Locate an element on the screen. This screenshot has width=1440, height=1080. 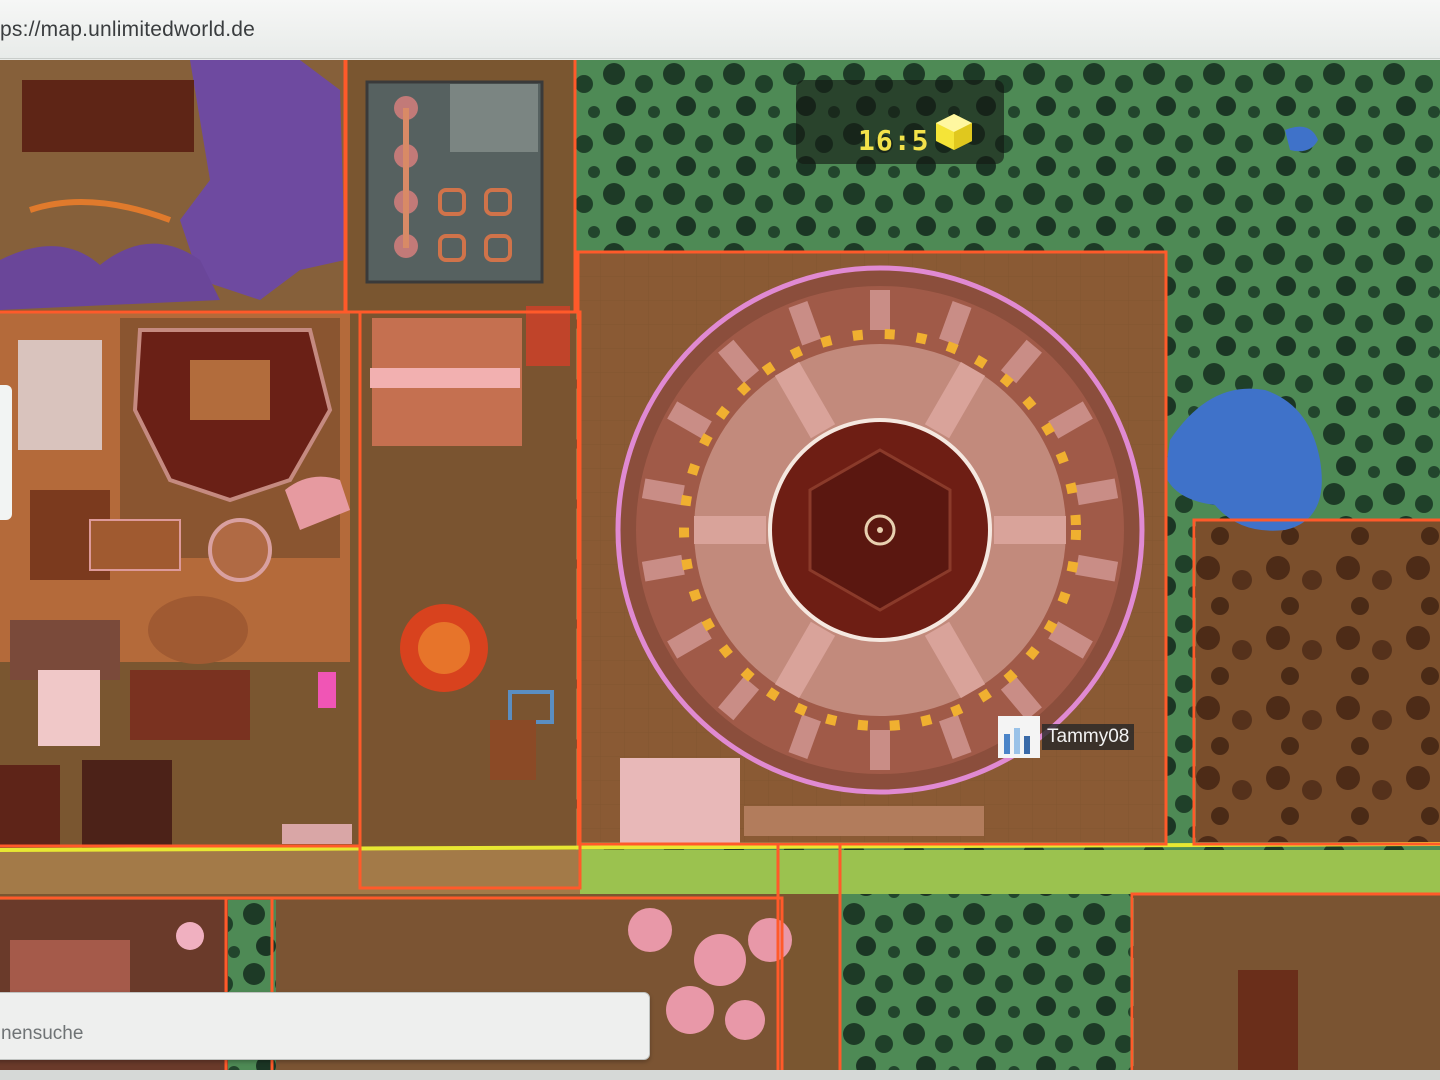
sun-icon is located at coordinates (954, 132).